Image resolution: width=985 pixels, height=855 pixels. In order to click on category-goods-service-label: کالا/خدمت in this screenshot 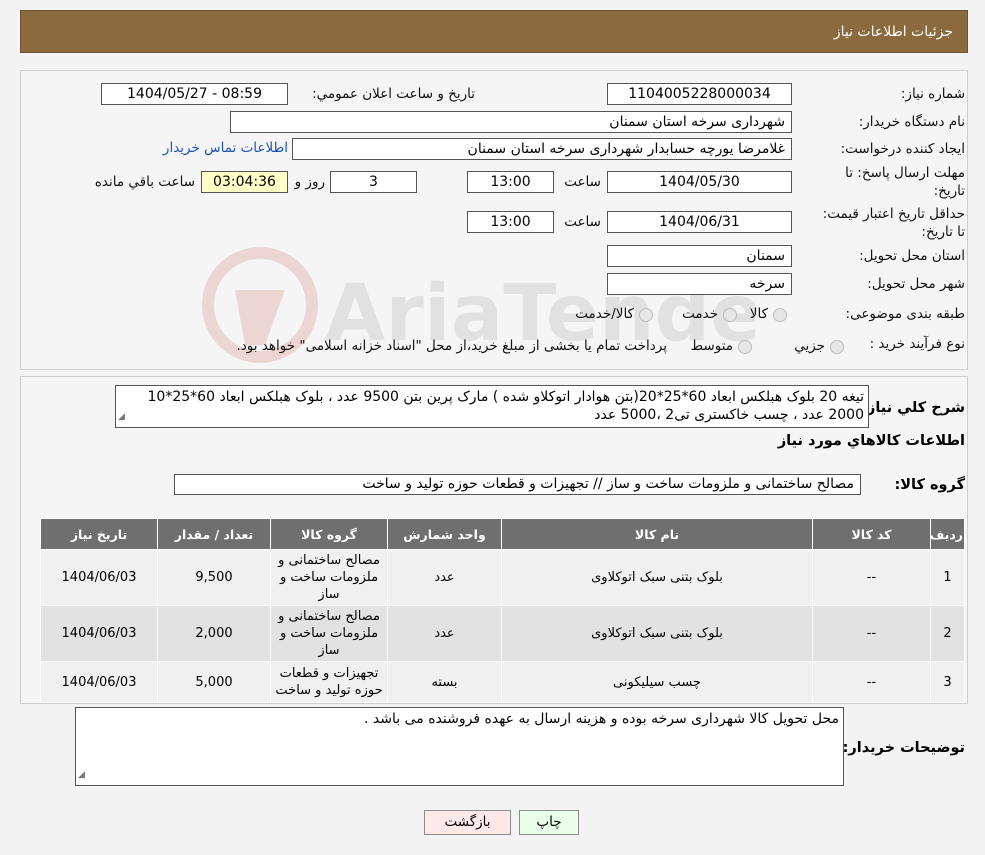, I will do `click(604, 314)`.